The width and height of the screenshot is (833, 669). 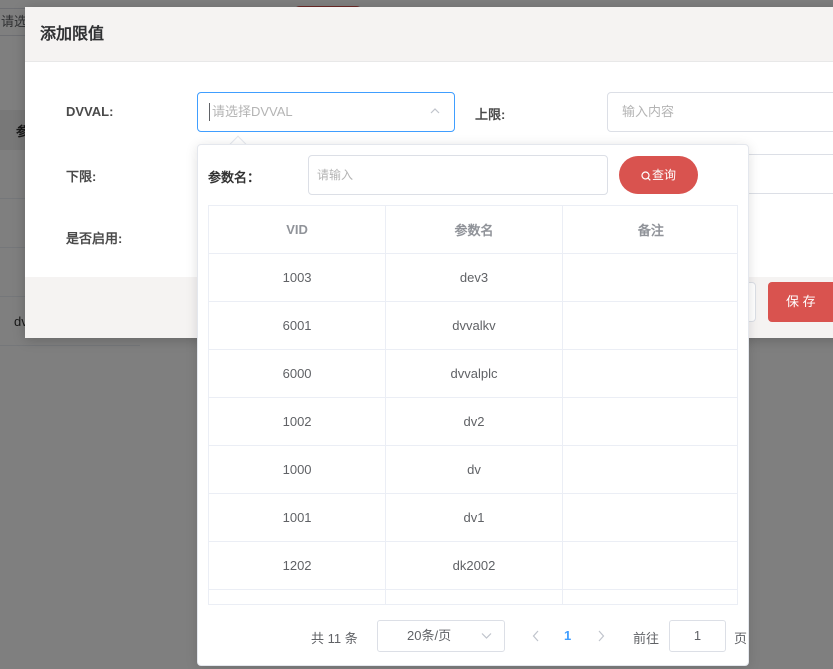 I want to click on cell-vid: 1000, so click(x=298, y=469).